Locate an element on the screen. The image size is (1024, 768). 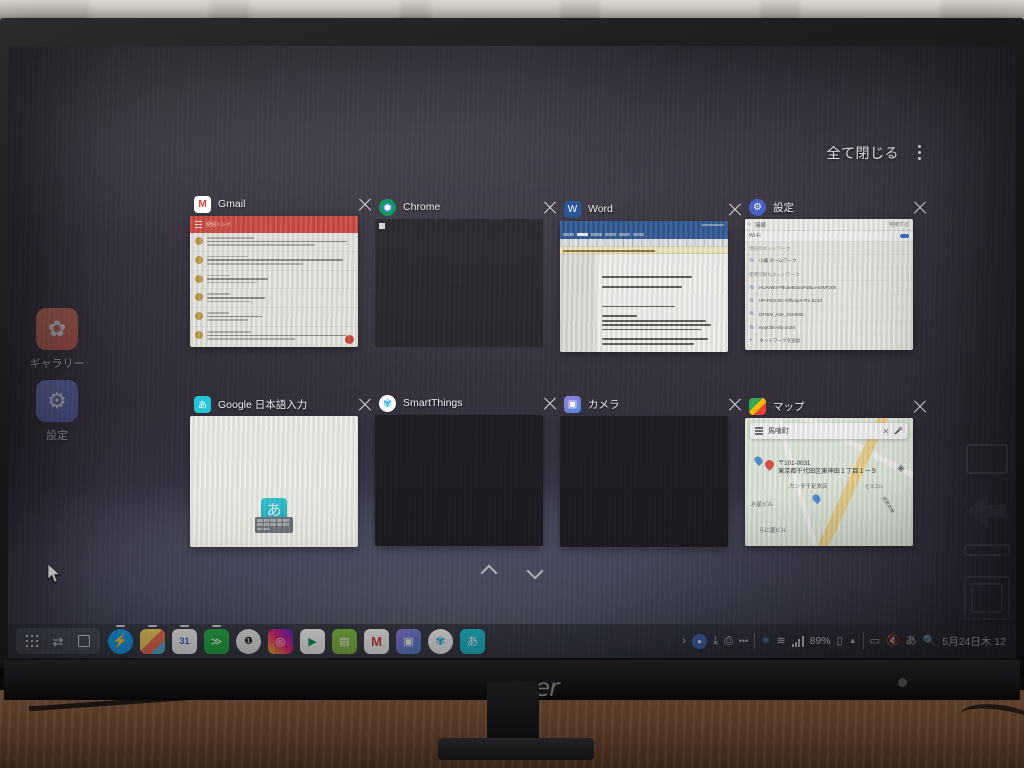
overview-card-camera: ▣ カメラ is located at coordinates (652, 469).